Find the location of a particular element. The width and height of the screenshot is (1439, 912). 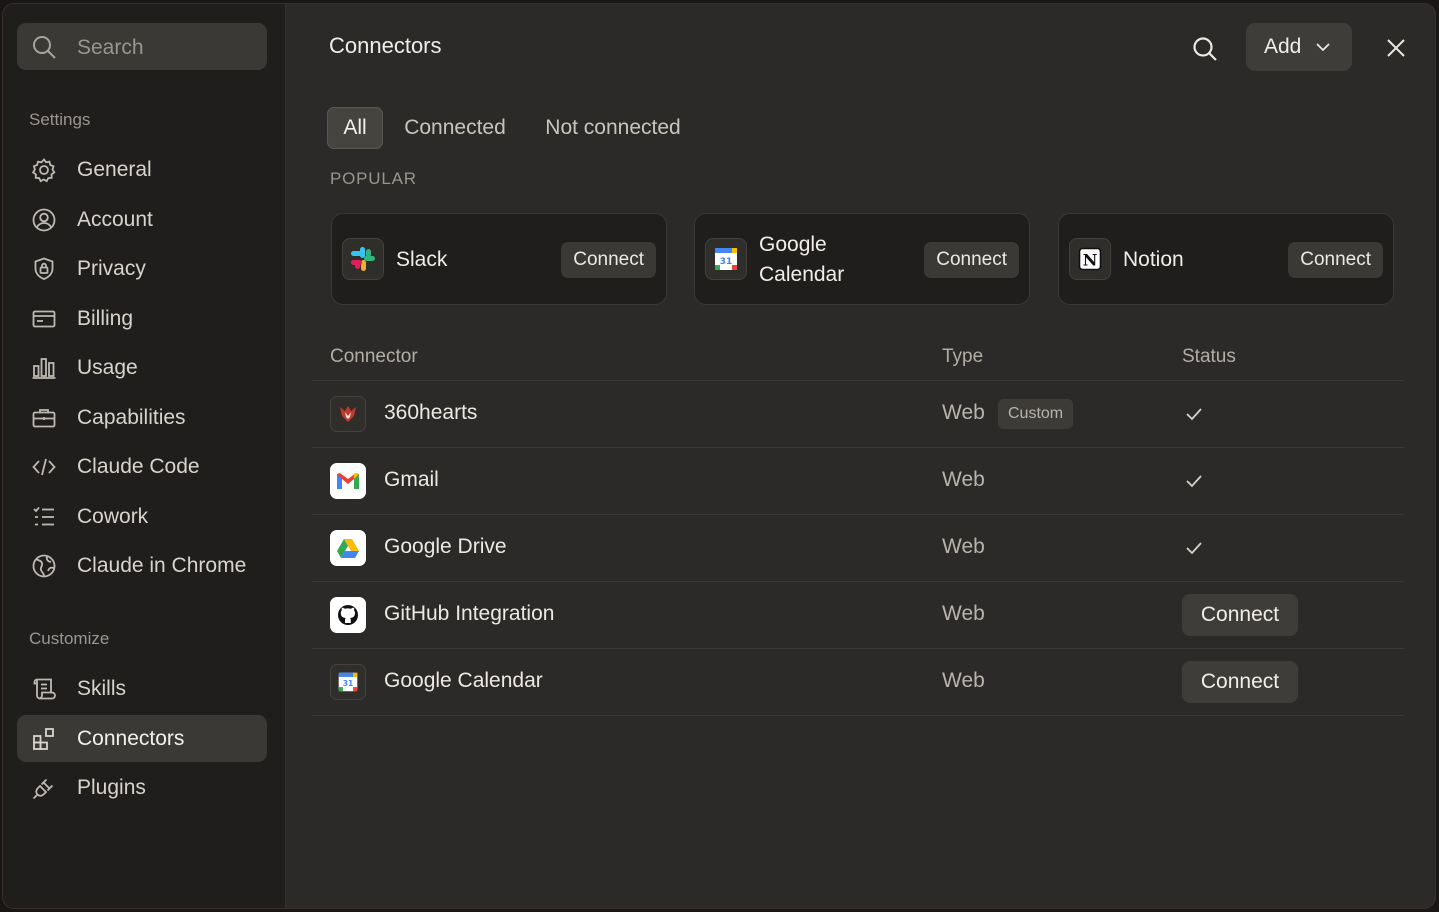

gmail-icon is located at coordinates (348, 481).